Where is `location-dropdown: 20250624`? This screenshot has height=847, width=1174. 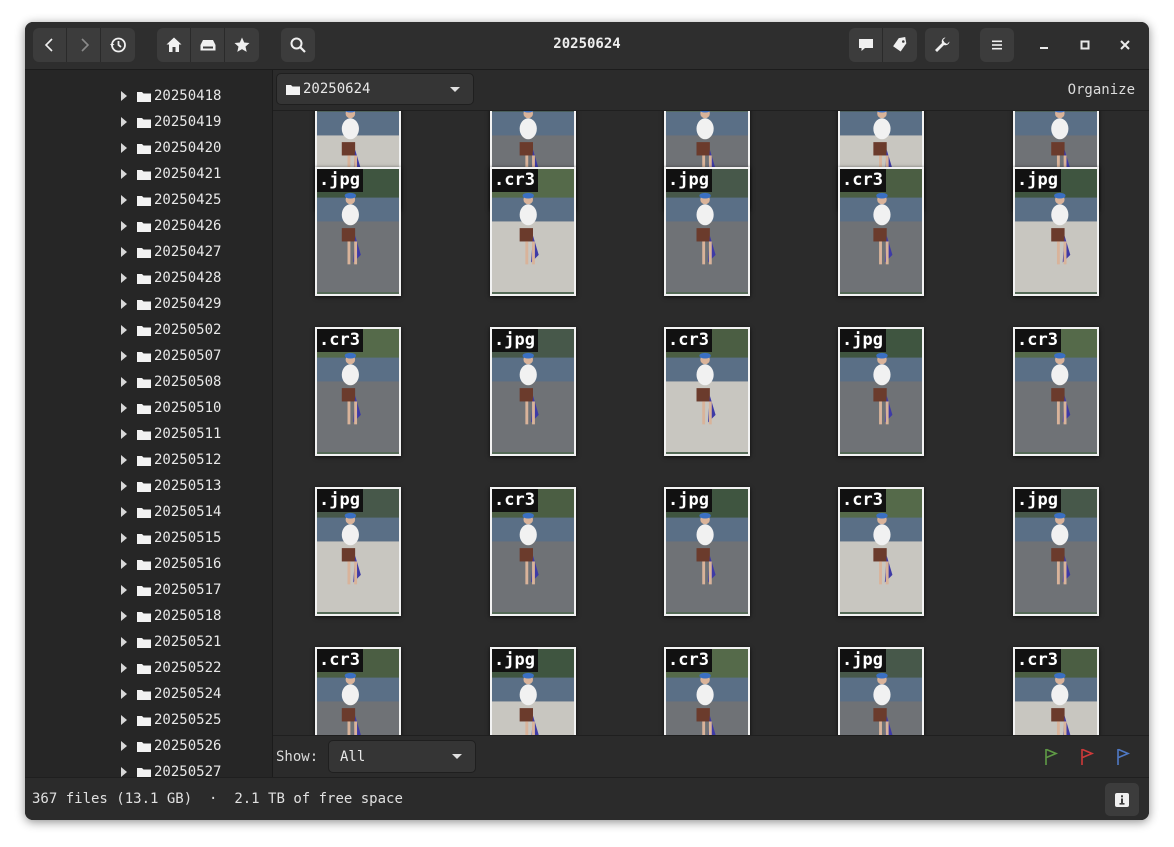 location-dropdown: 20250624 is located at coordinates (375, 89).